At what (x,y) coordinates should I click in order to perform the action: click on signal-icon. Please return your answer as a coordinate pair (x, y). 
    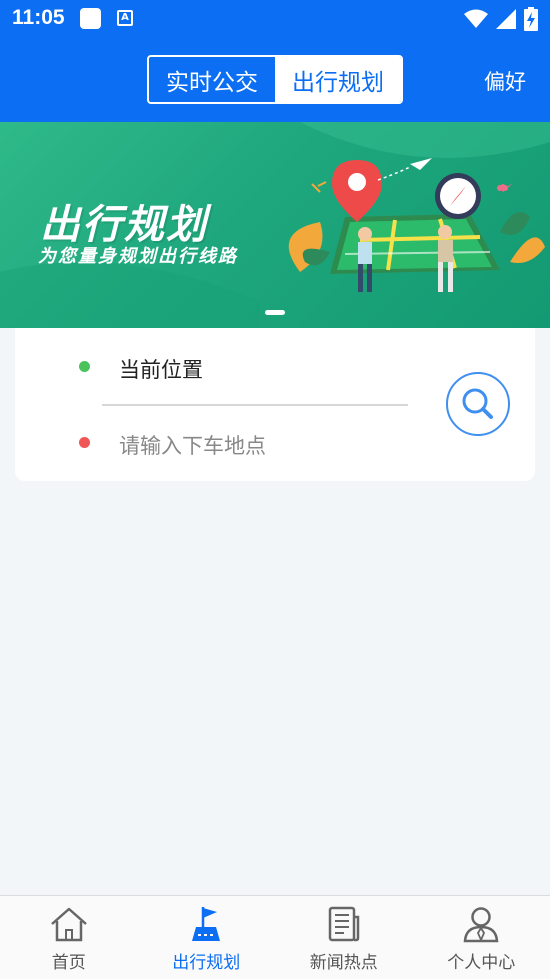
    Looking at the image, I should click on (506, 19).